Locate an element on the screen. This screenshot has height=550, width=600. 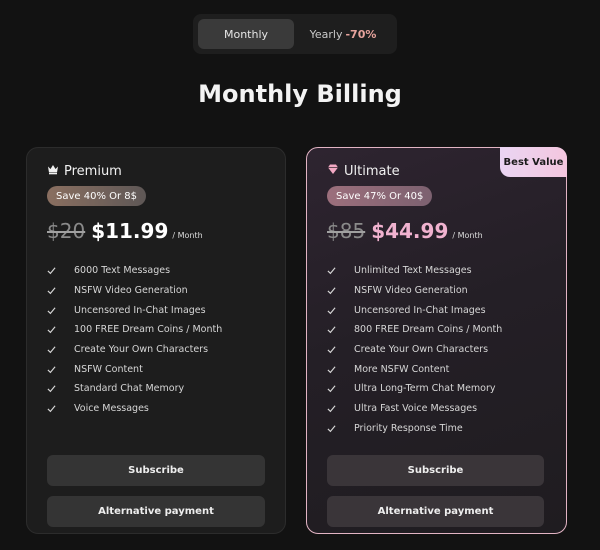
feature-item: 800 FREE Dream Coins / Month is located at coordinates (414, 330).